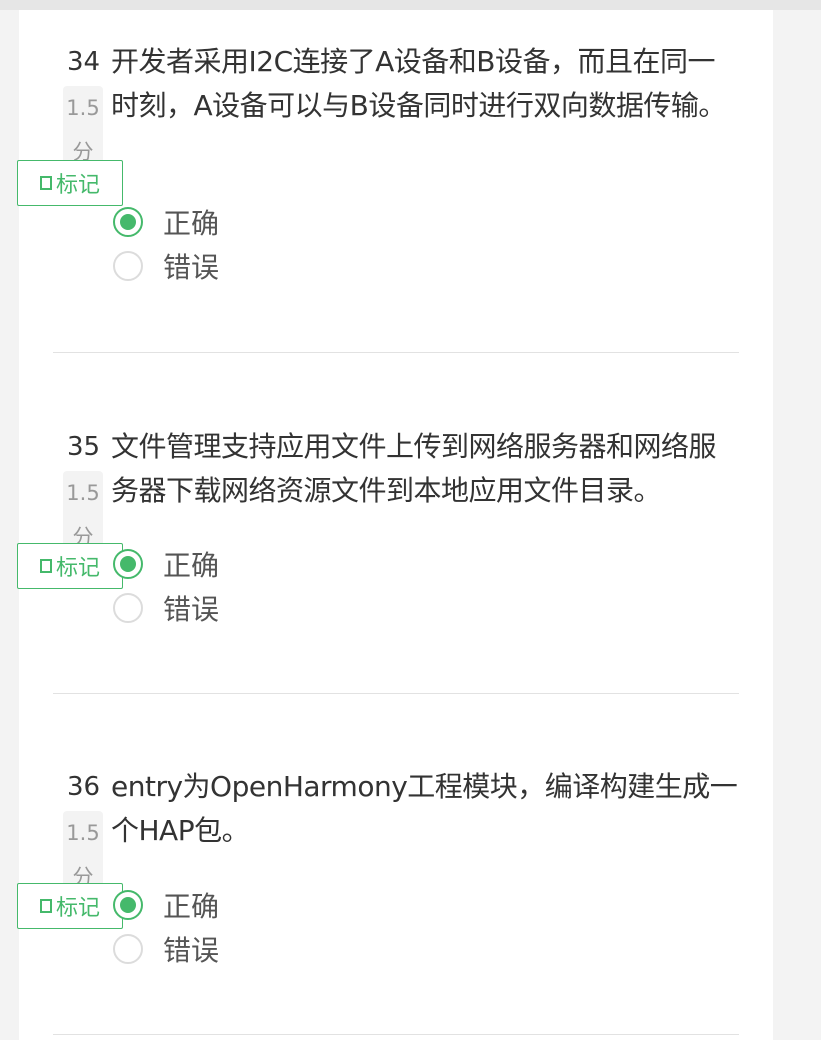 This screenshot has width=821, height=1040. I want to click on top-strip, so click(410, 5).